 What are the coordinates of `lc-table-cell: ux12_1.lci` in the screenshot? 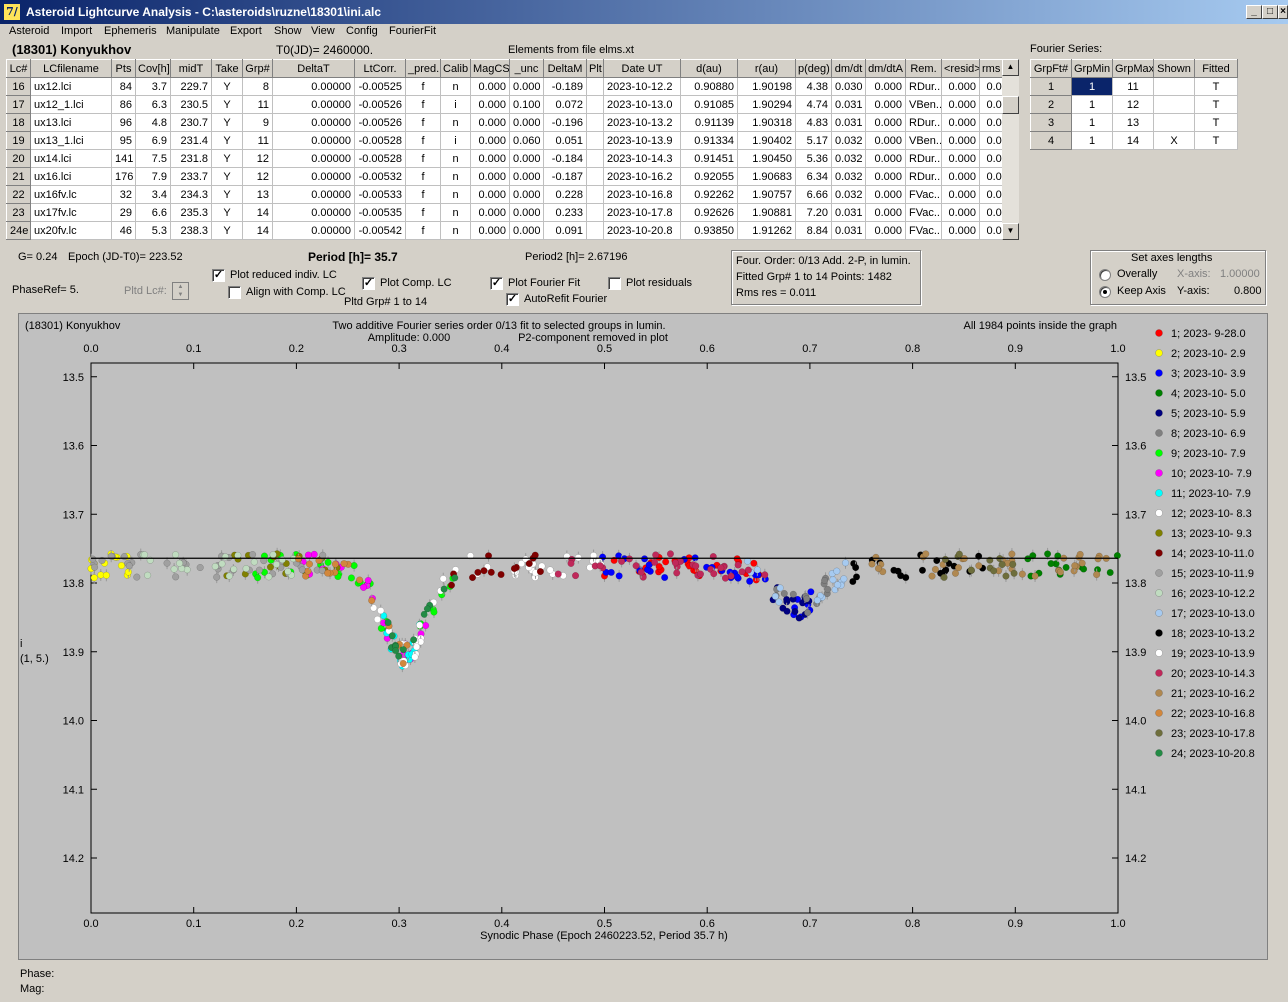 It's located at (71, 104).